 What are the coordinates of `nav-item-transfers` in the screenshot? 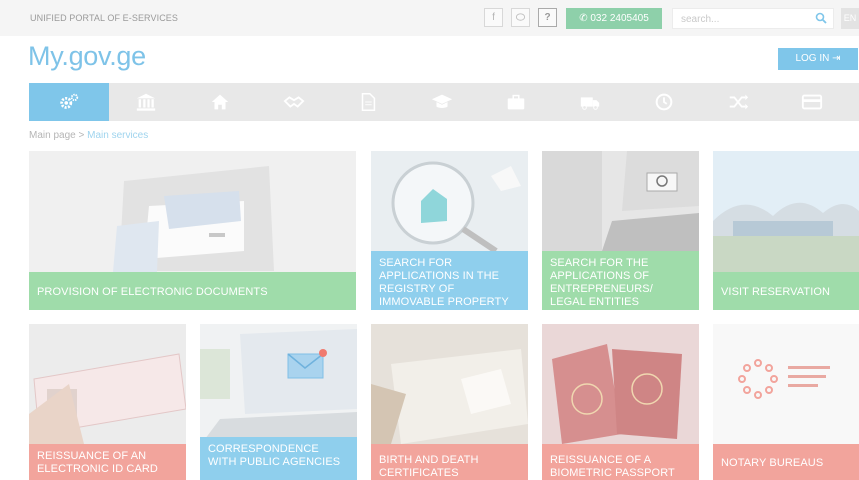 It's located at (738, 102).